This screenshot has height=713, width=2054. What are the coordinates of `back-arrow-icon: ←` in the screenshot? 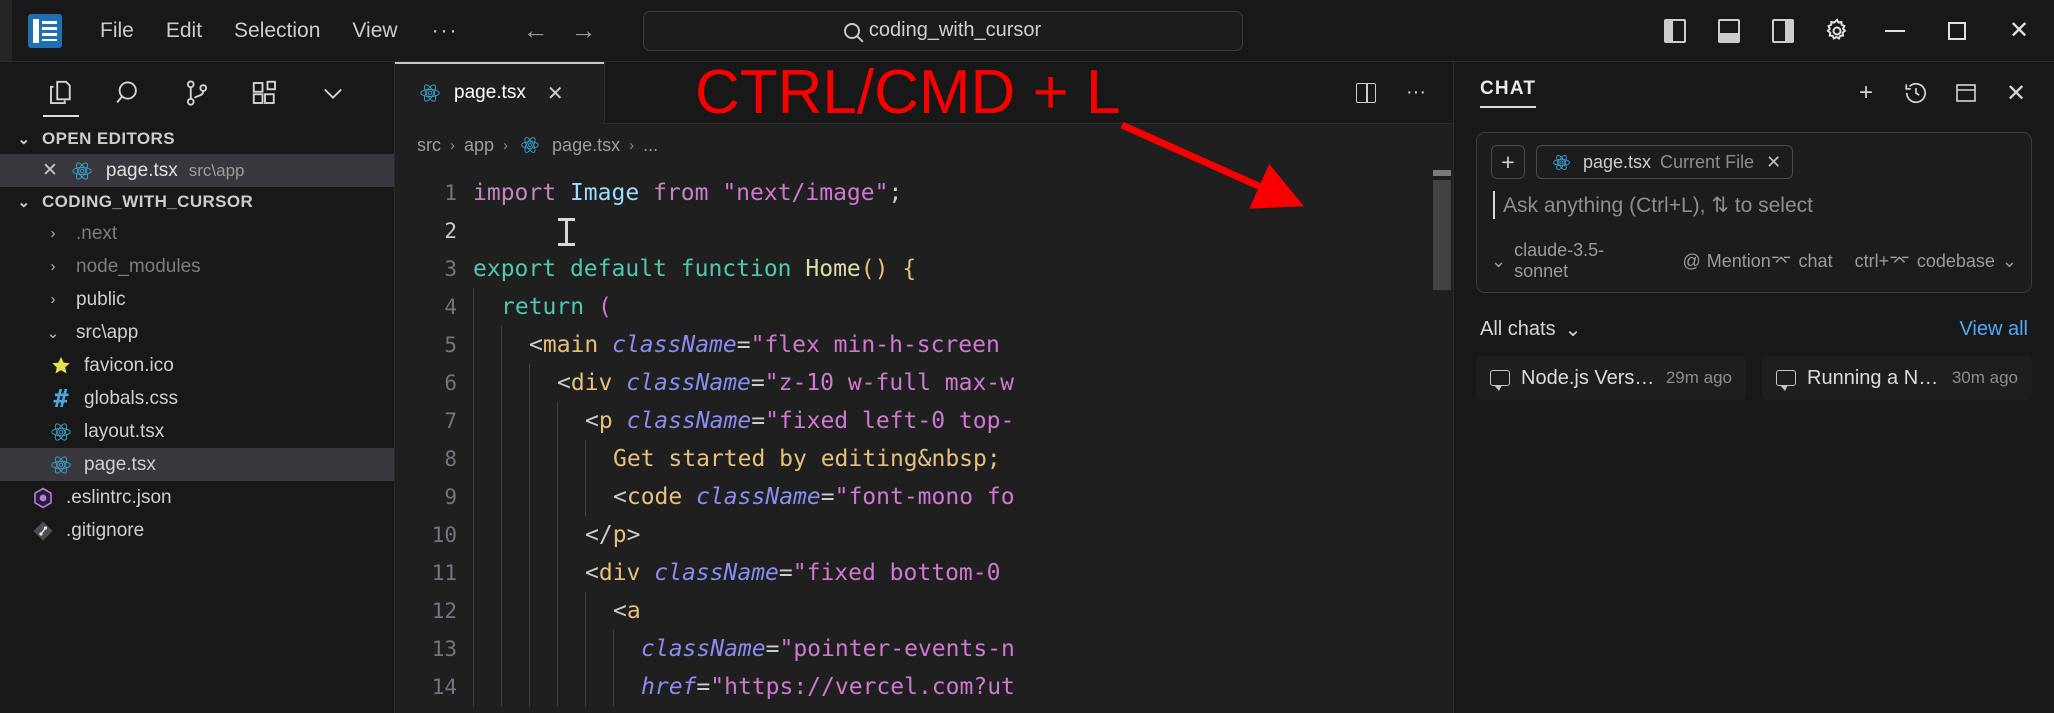 It's located at (536, 30).